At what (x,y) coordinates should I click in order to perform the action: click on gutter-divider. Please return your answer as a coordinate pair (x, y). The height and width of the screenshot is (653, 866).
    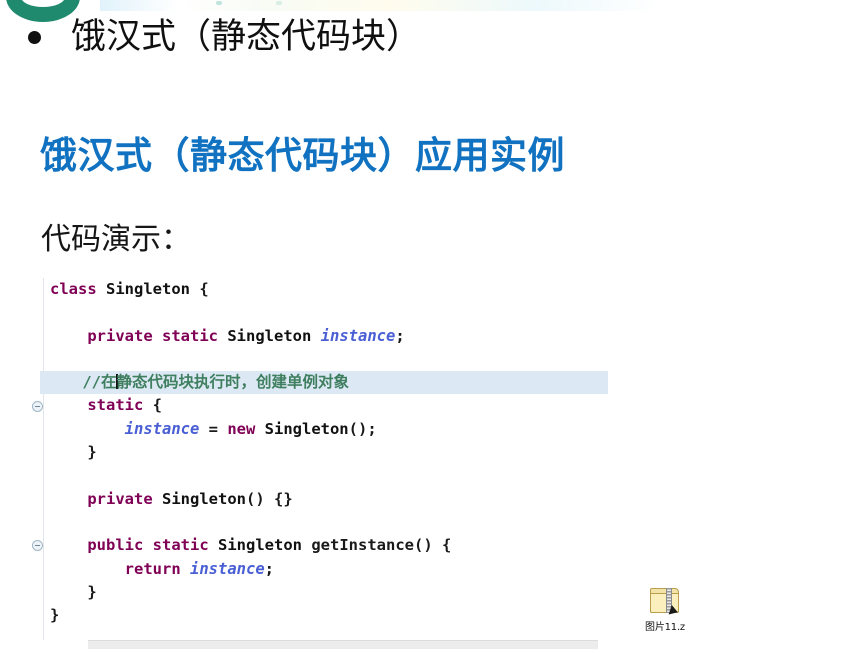
    Looking at the image, I should click on (43, 459).